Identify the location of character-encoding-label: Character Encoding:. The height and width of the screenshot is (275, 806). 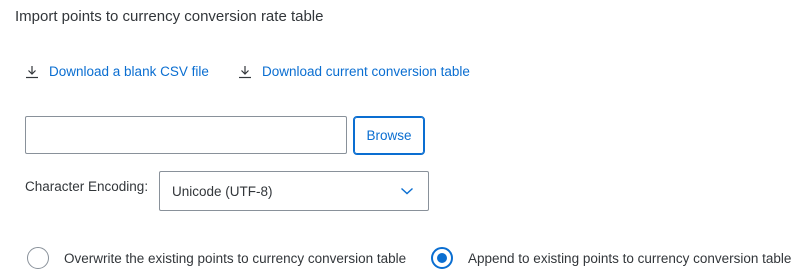
(87, 186).